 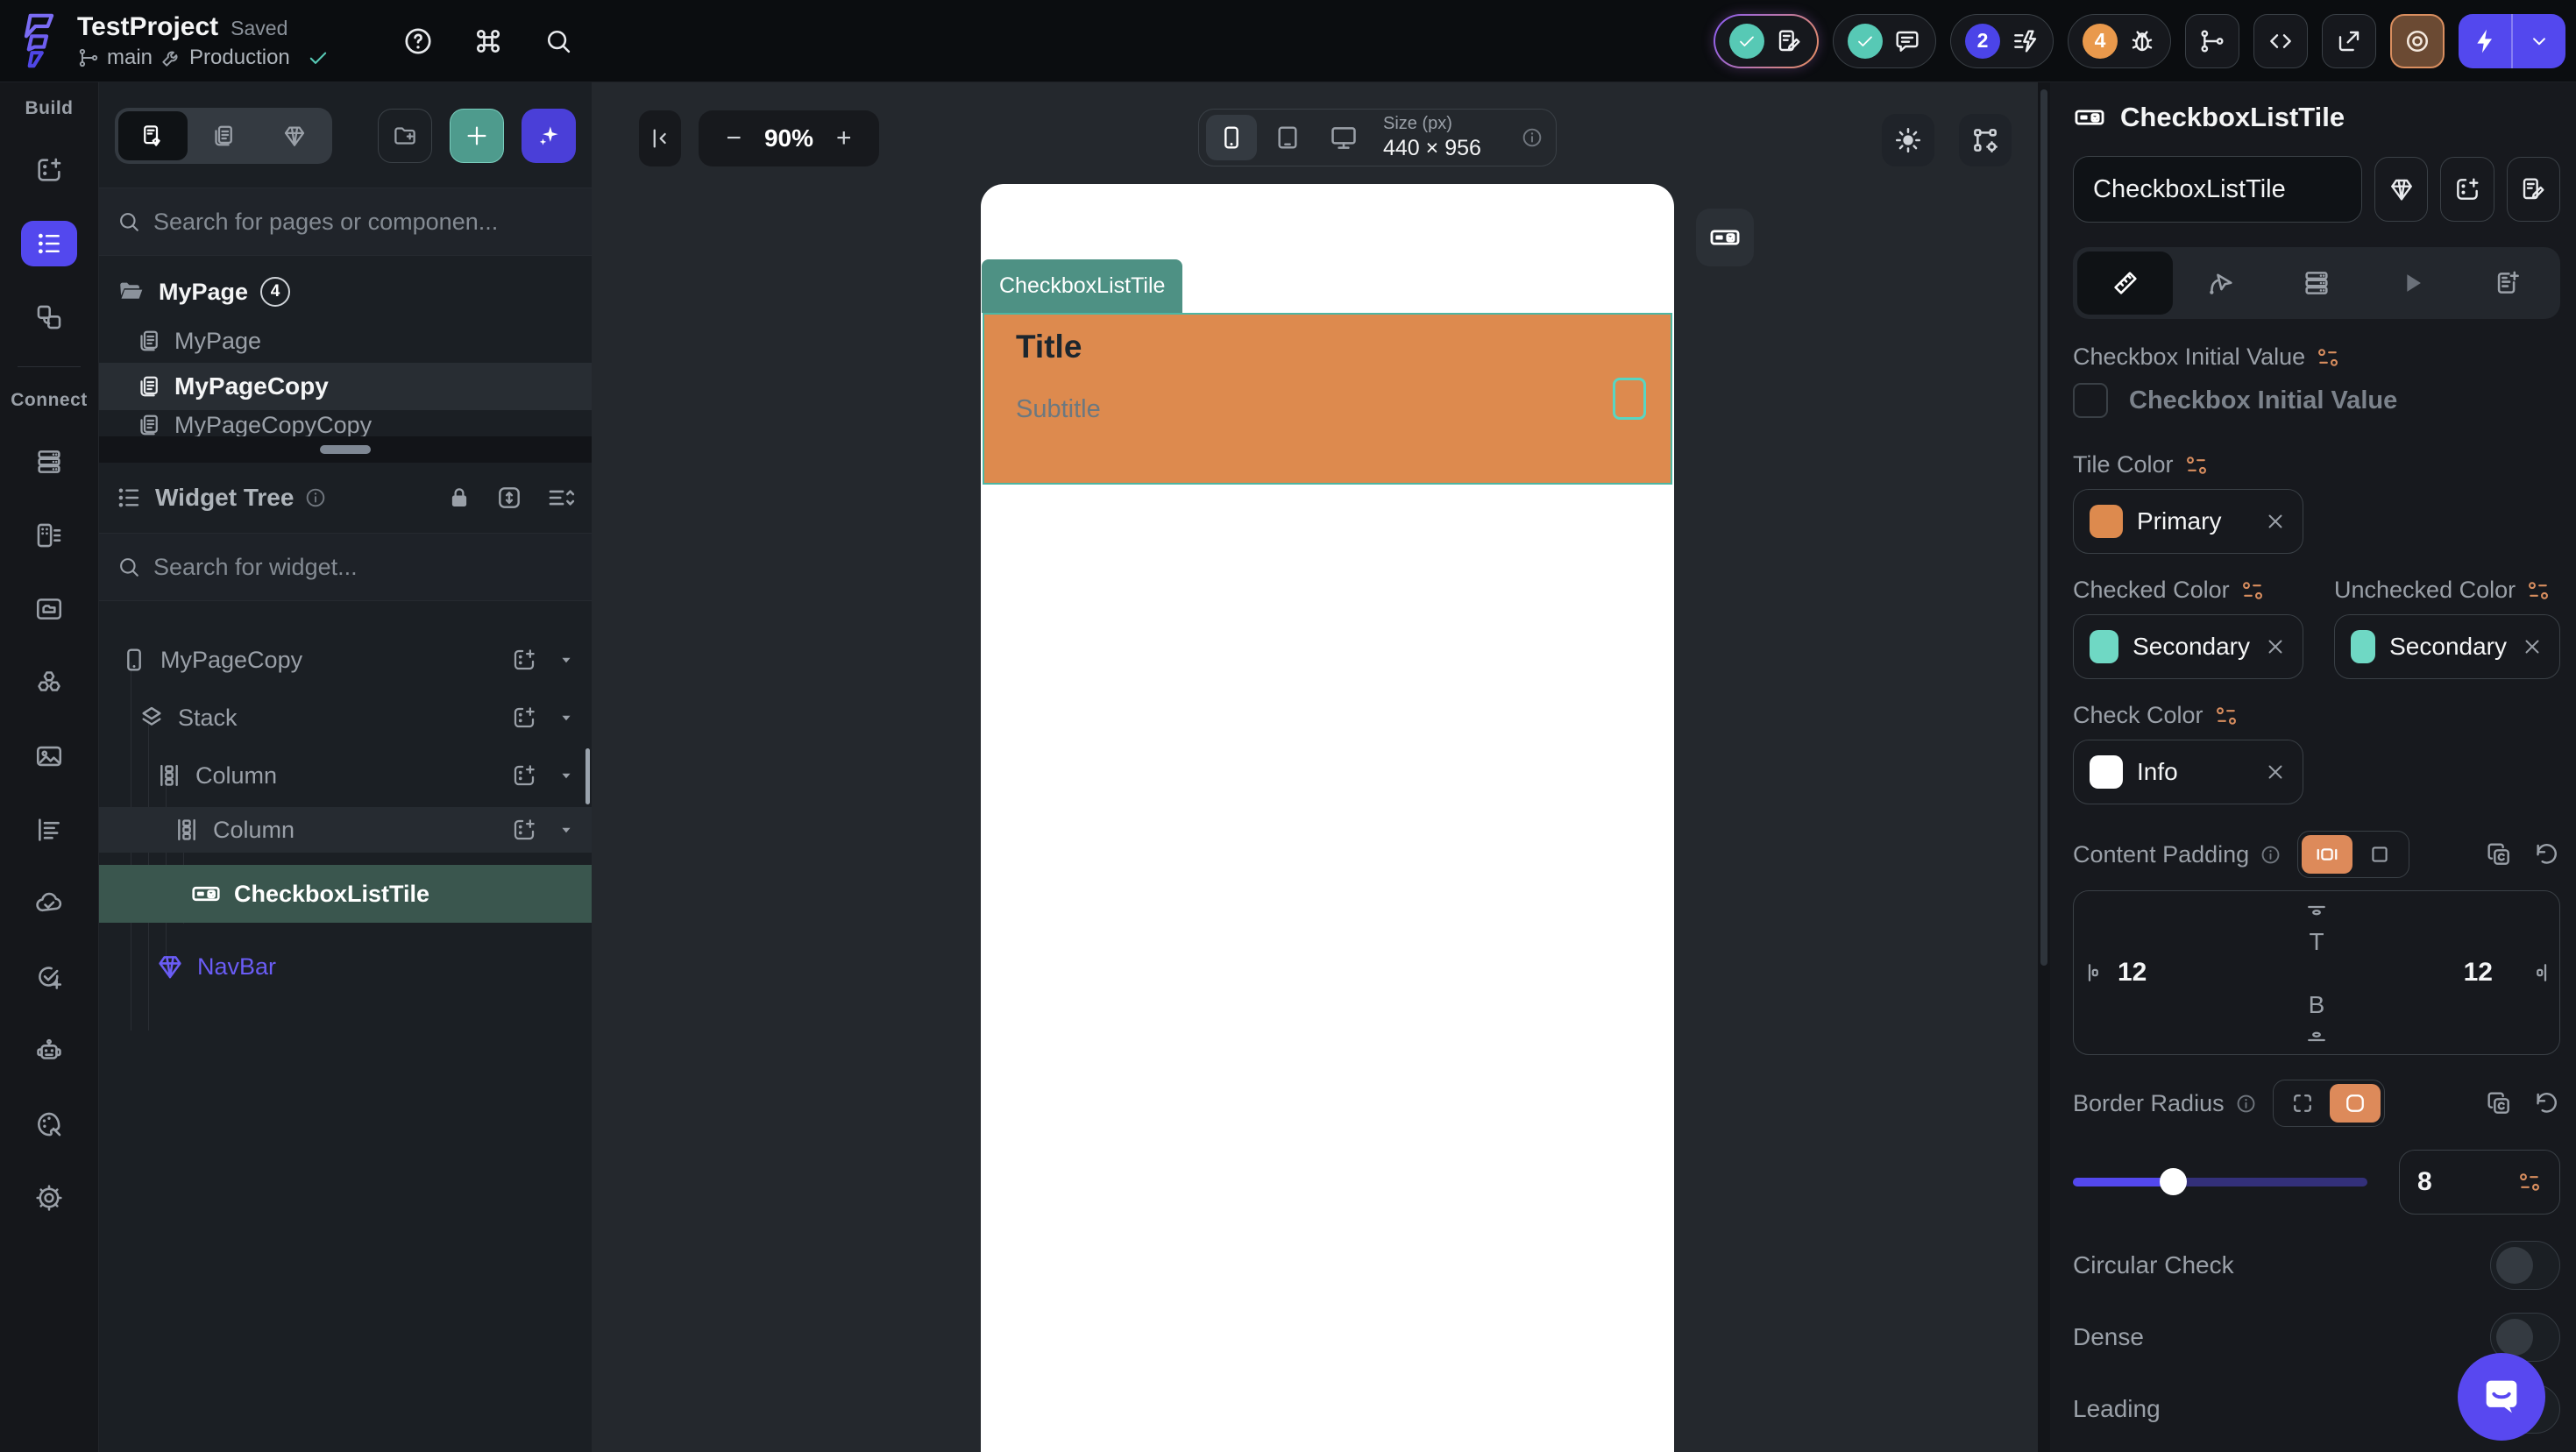 I want to click on padding-left-value: 12, so click(x=2132, y=973).